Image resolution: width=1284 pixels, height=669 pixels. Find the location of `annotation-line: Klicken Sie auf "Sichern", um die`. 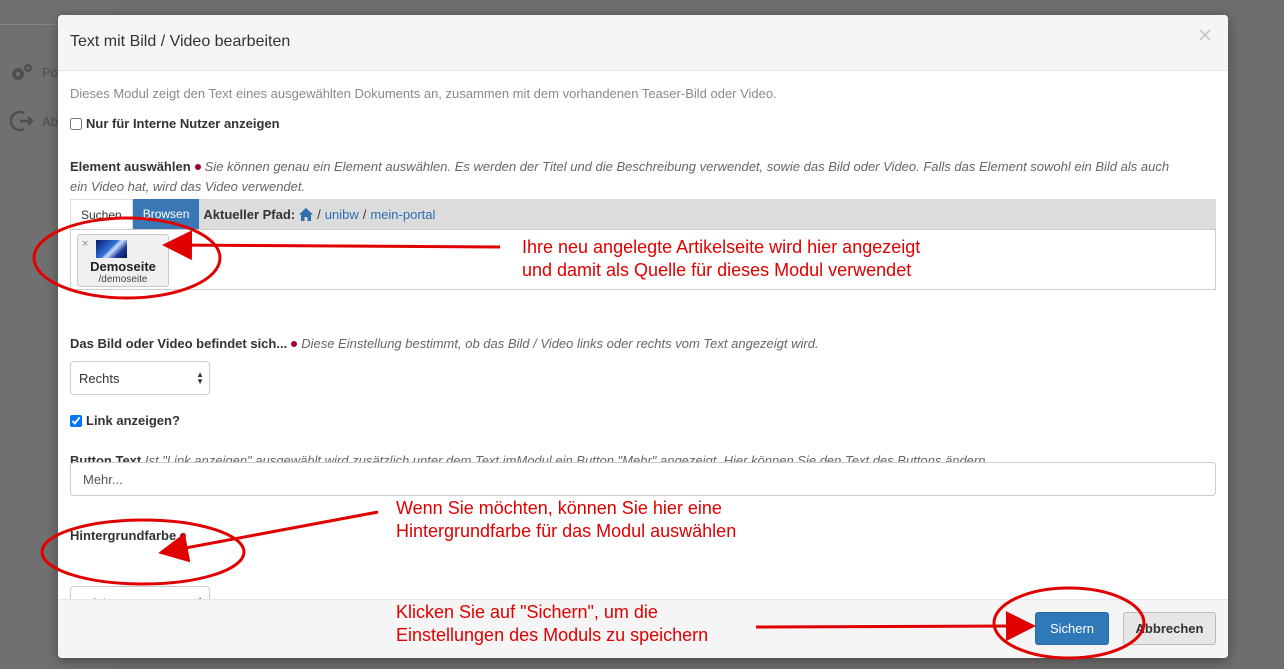

annotation-line: Klicken Sie auf "Sichern", um die is located at coordinates (527, 612).